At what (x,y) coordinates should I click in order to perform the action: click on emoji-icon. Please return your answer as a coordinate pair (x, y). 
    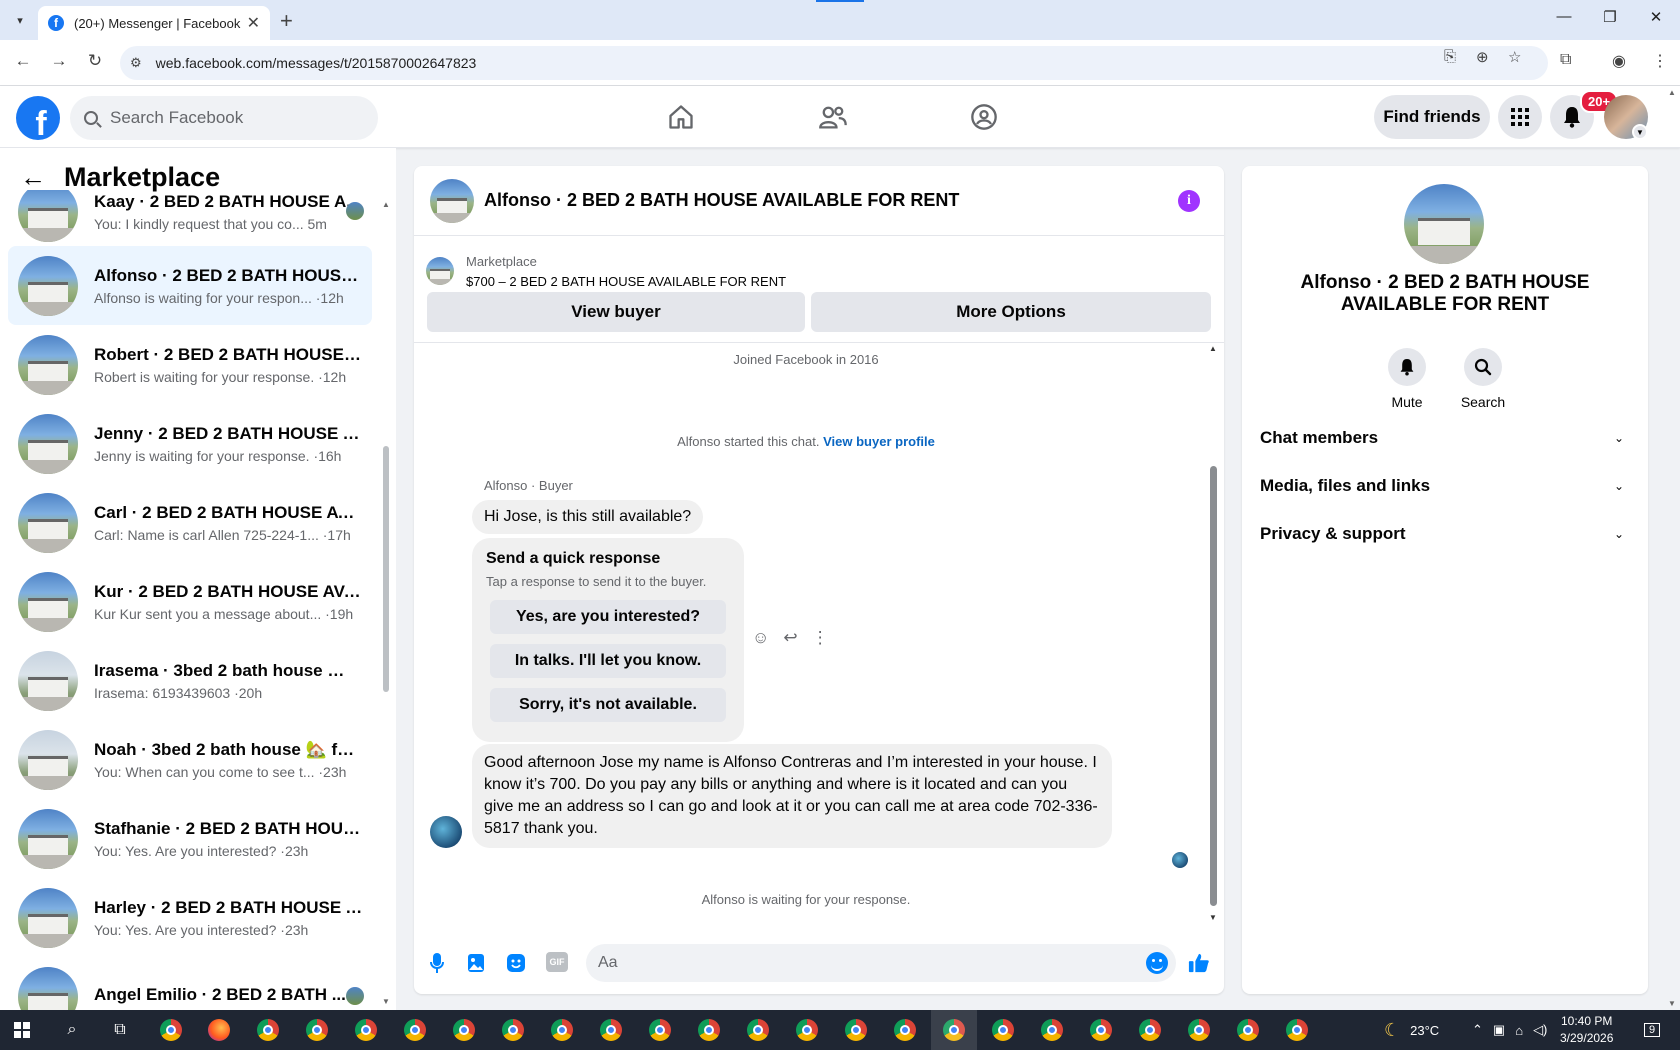
    Looking at the image, I should click on (1157, 963).